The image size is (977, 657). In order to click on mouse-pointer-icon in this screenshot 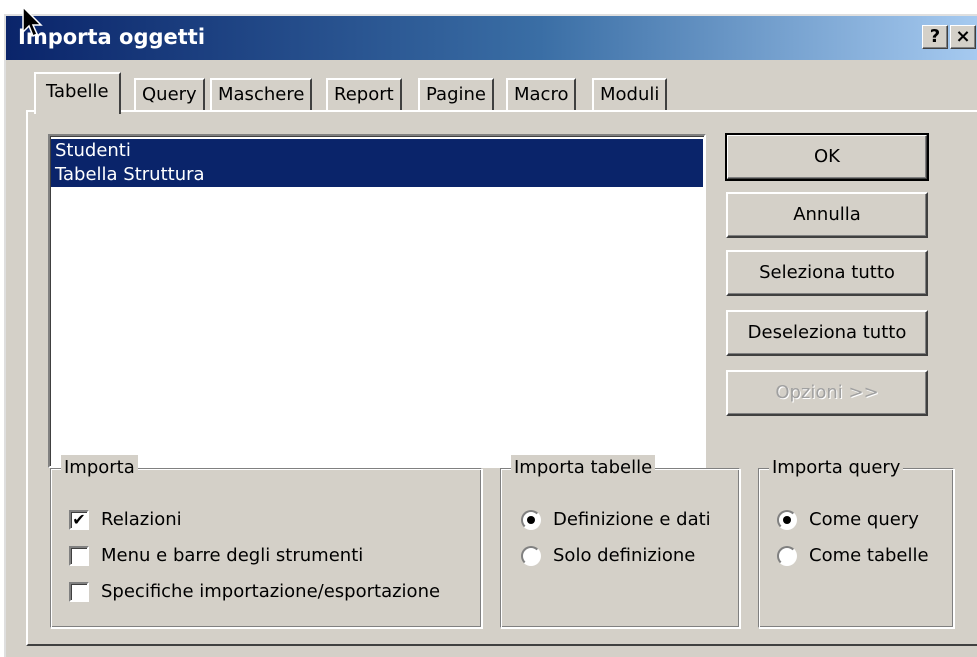, I will do `click(32, 22)`.